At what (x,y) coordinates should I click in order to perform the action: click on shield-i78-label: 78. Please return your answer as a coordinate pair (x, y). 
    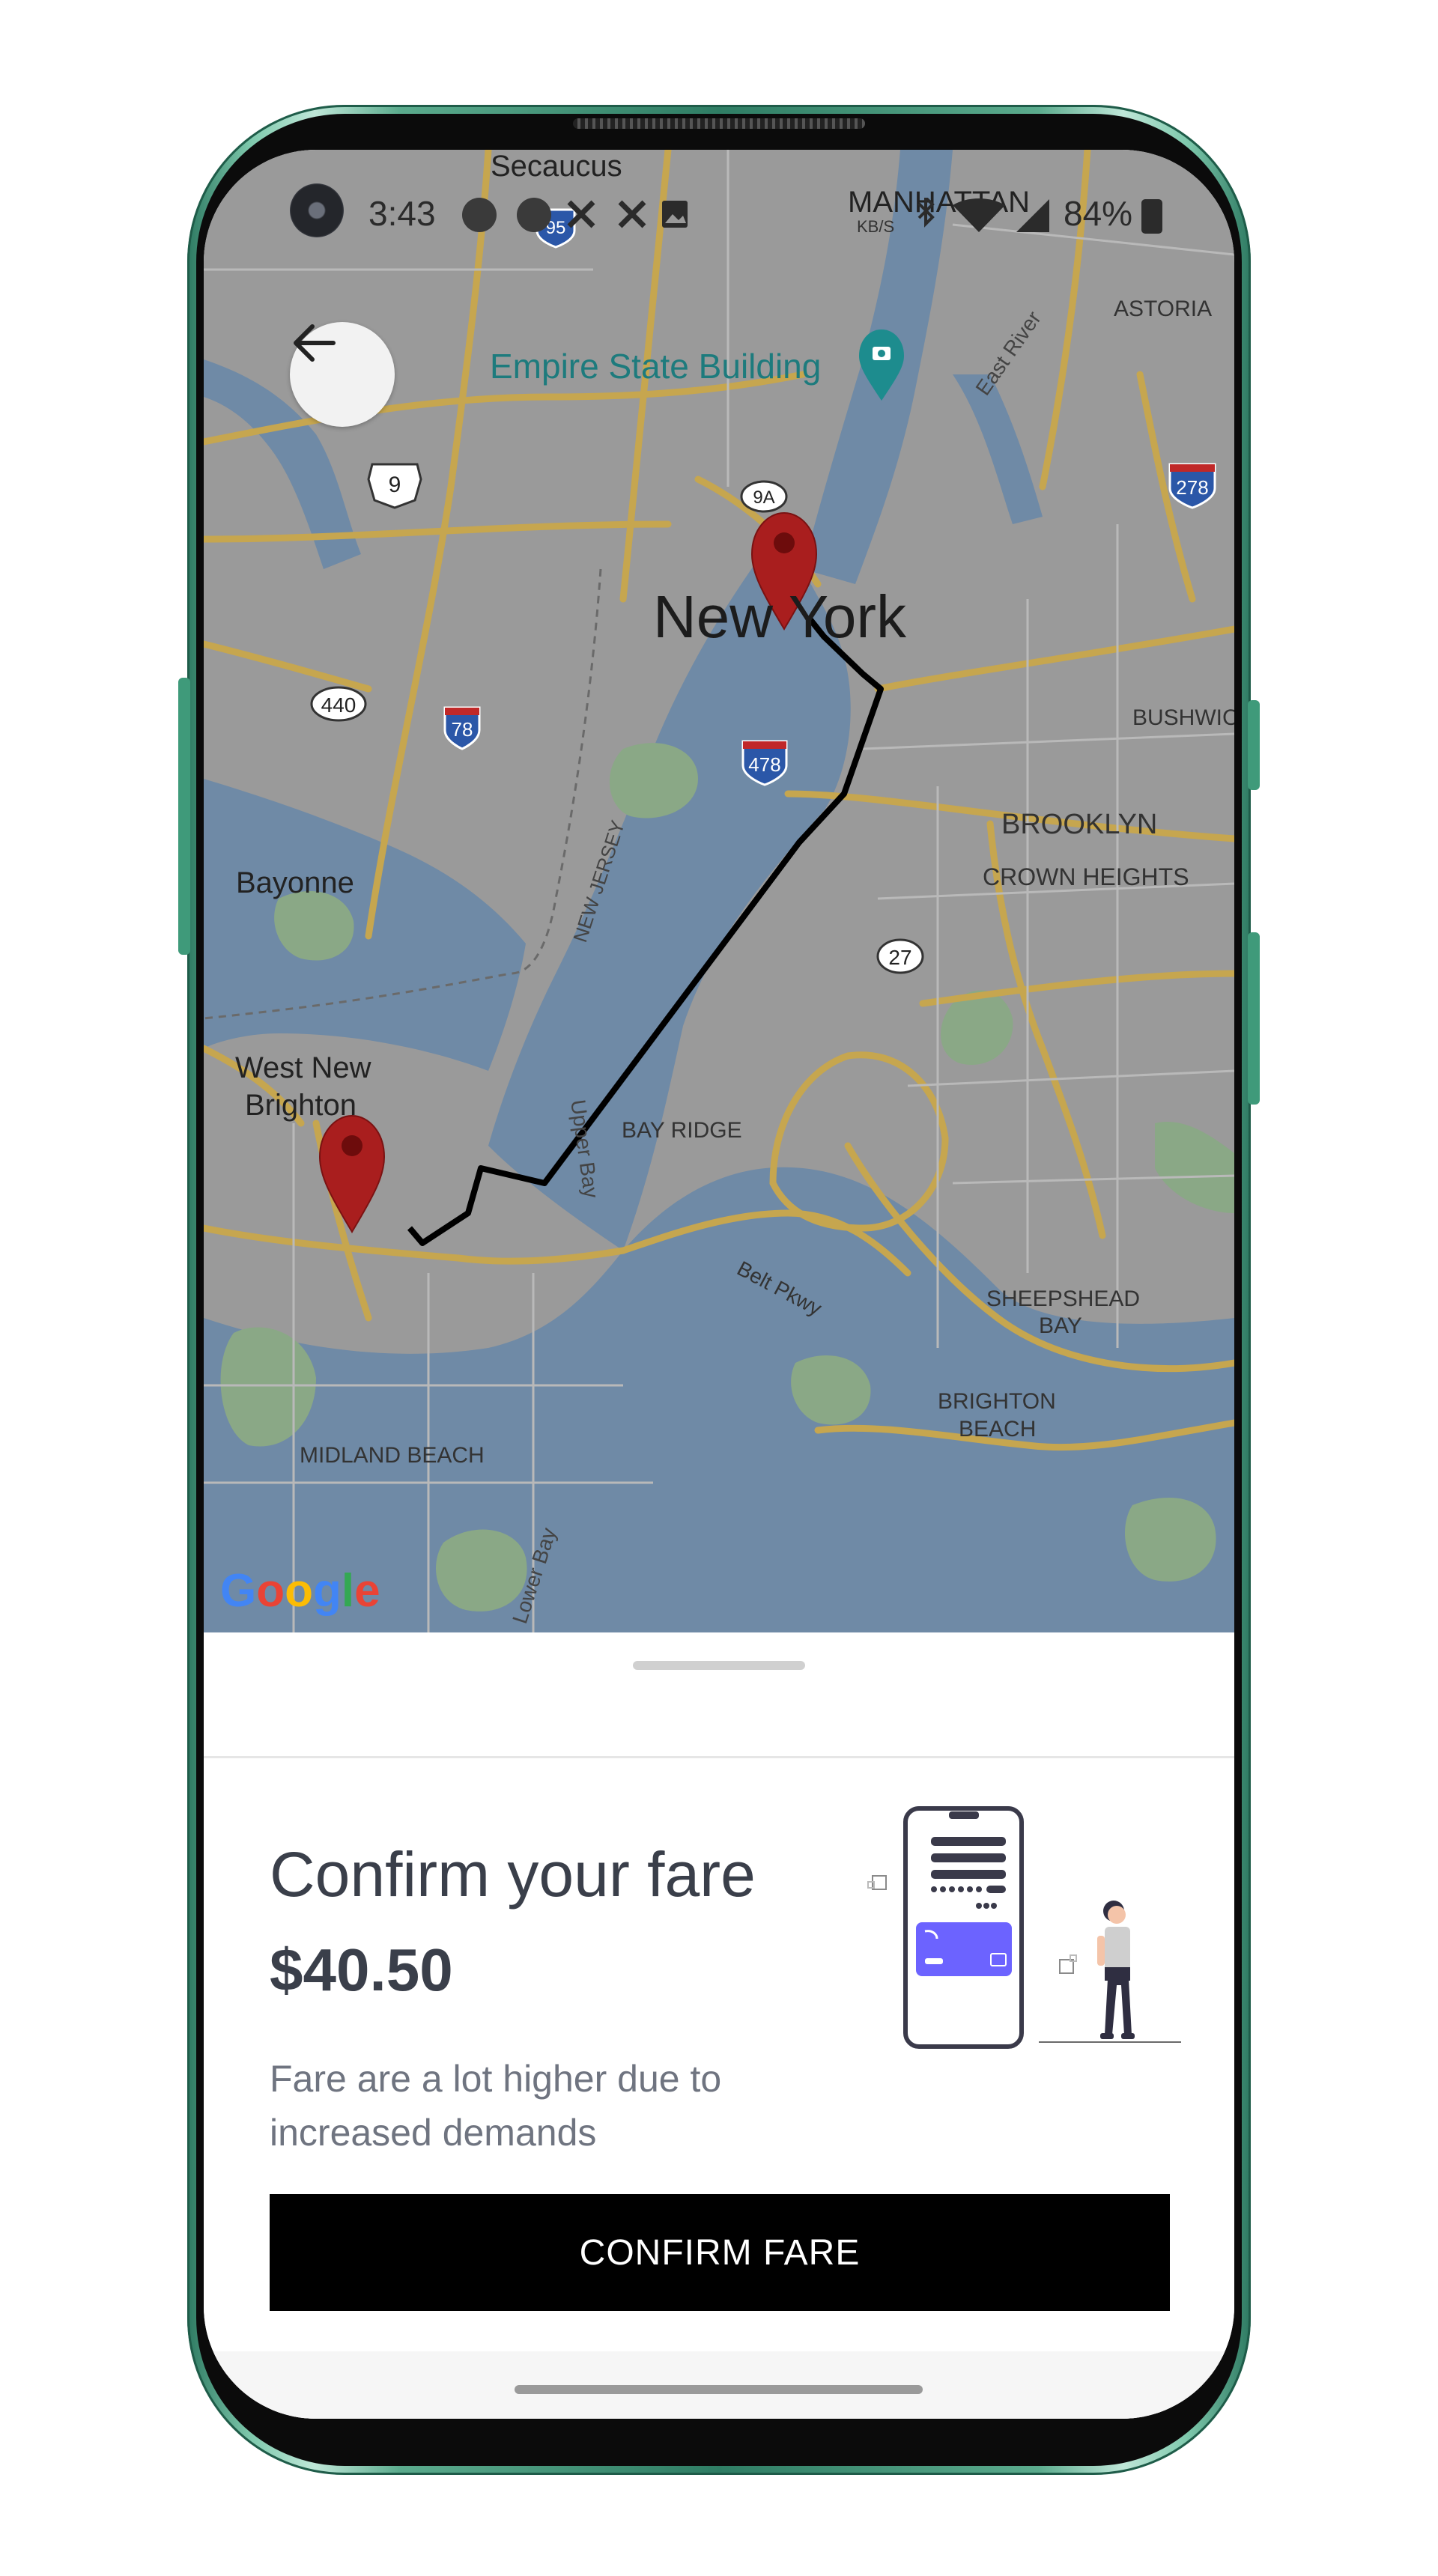
    Looking at the image, I should click on (462, 729).